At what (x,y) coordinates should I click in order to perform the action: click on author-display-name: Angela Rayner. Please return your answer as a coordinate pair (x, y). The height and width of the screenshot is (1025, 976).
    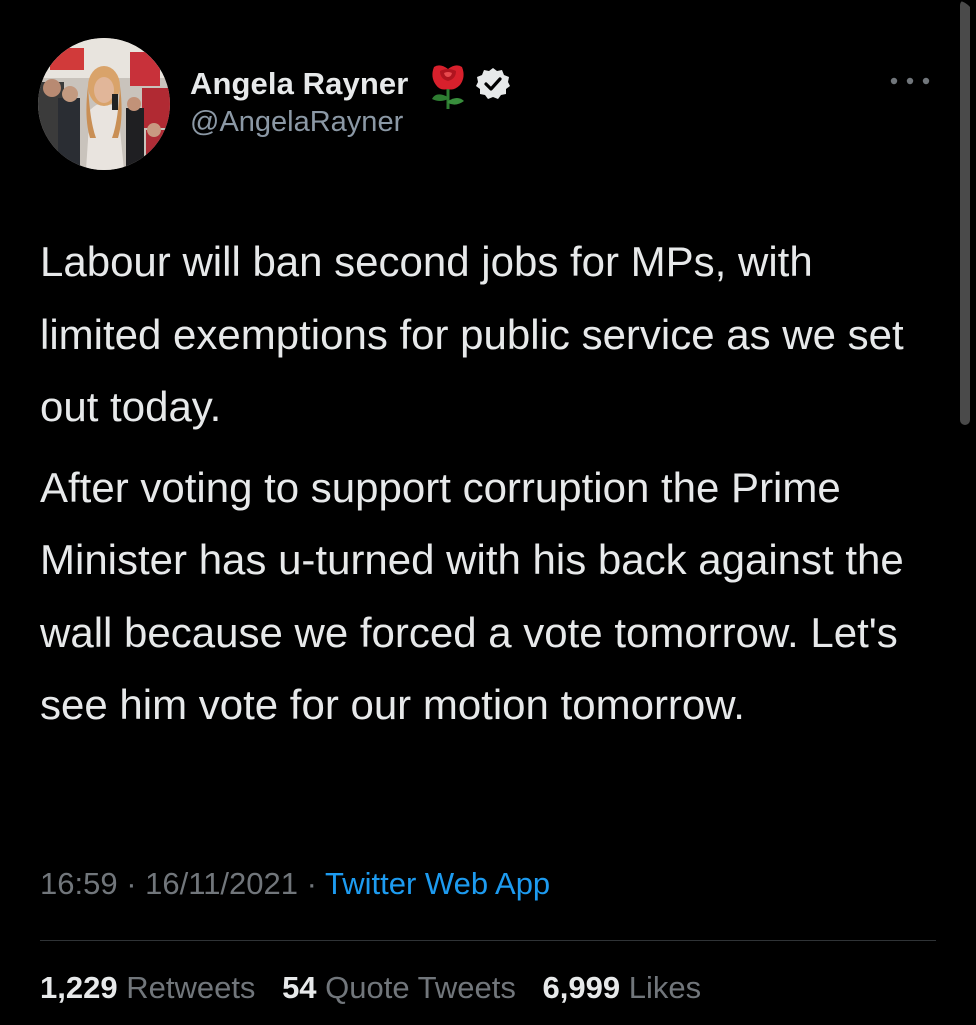
    Looking at the image, I should click on (299, 84).